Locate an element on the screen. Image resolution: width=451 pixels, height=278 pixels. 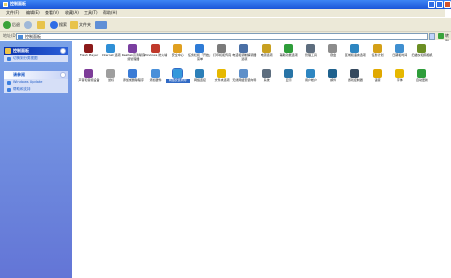
control-panel-item: 电话和调制解调器选项 is located at coordinates (244, 55).